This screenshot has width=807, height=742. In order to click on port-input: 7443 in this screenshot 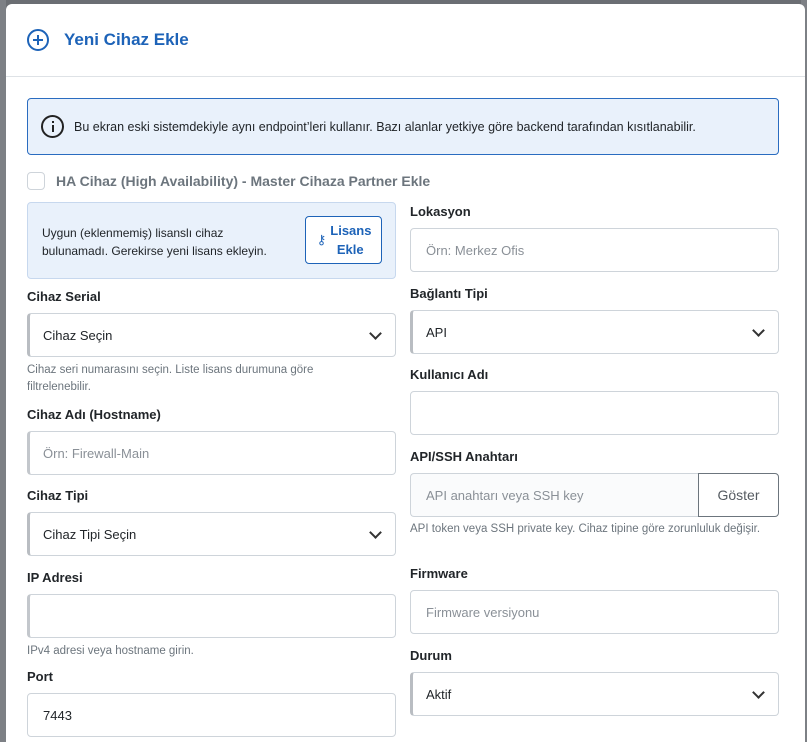, I will do `click(211, 715)`.